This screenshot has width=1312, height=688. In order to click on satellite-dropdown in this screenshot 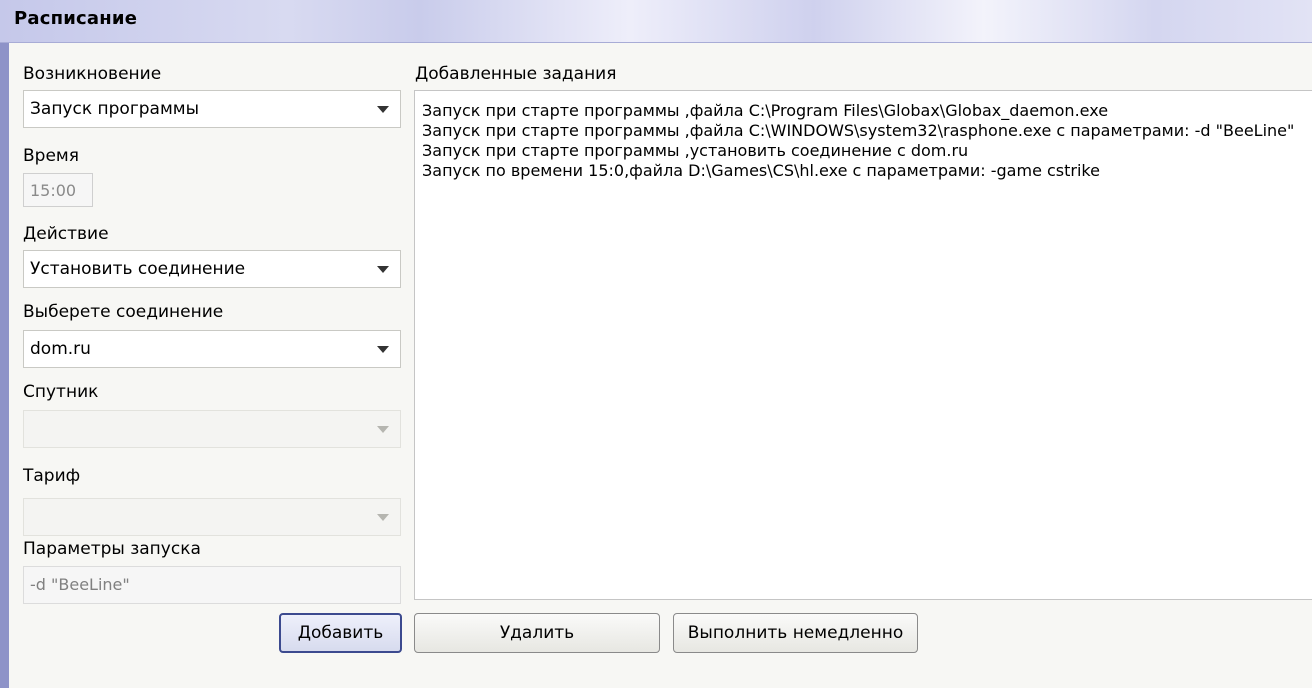, I will do `click(212, 429)`.